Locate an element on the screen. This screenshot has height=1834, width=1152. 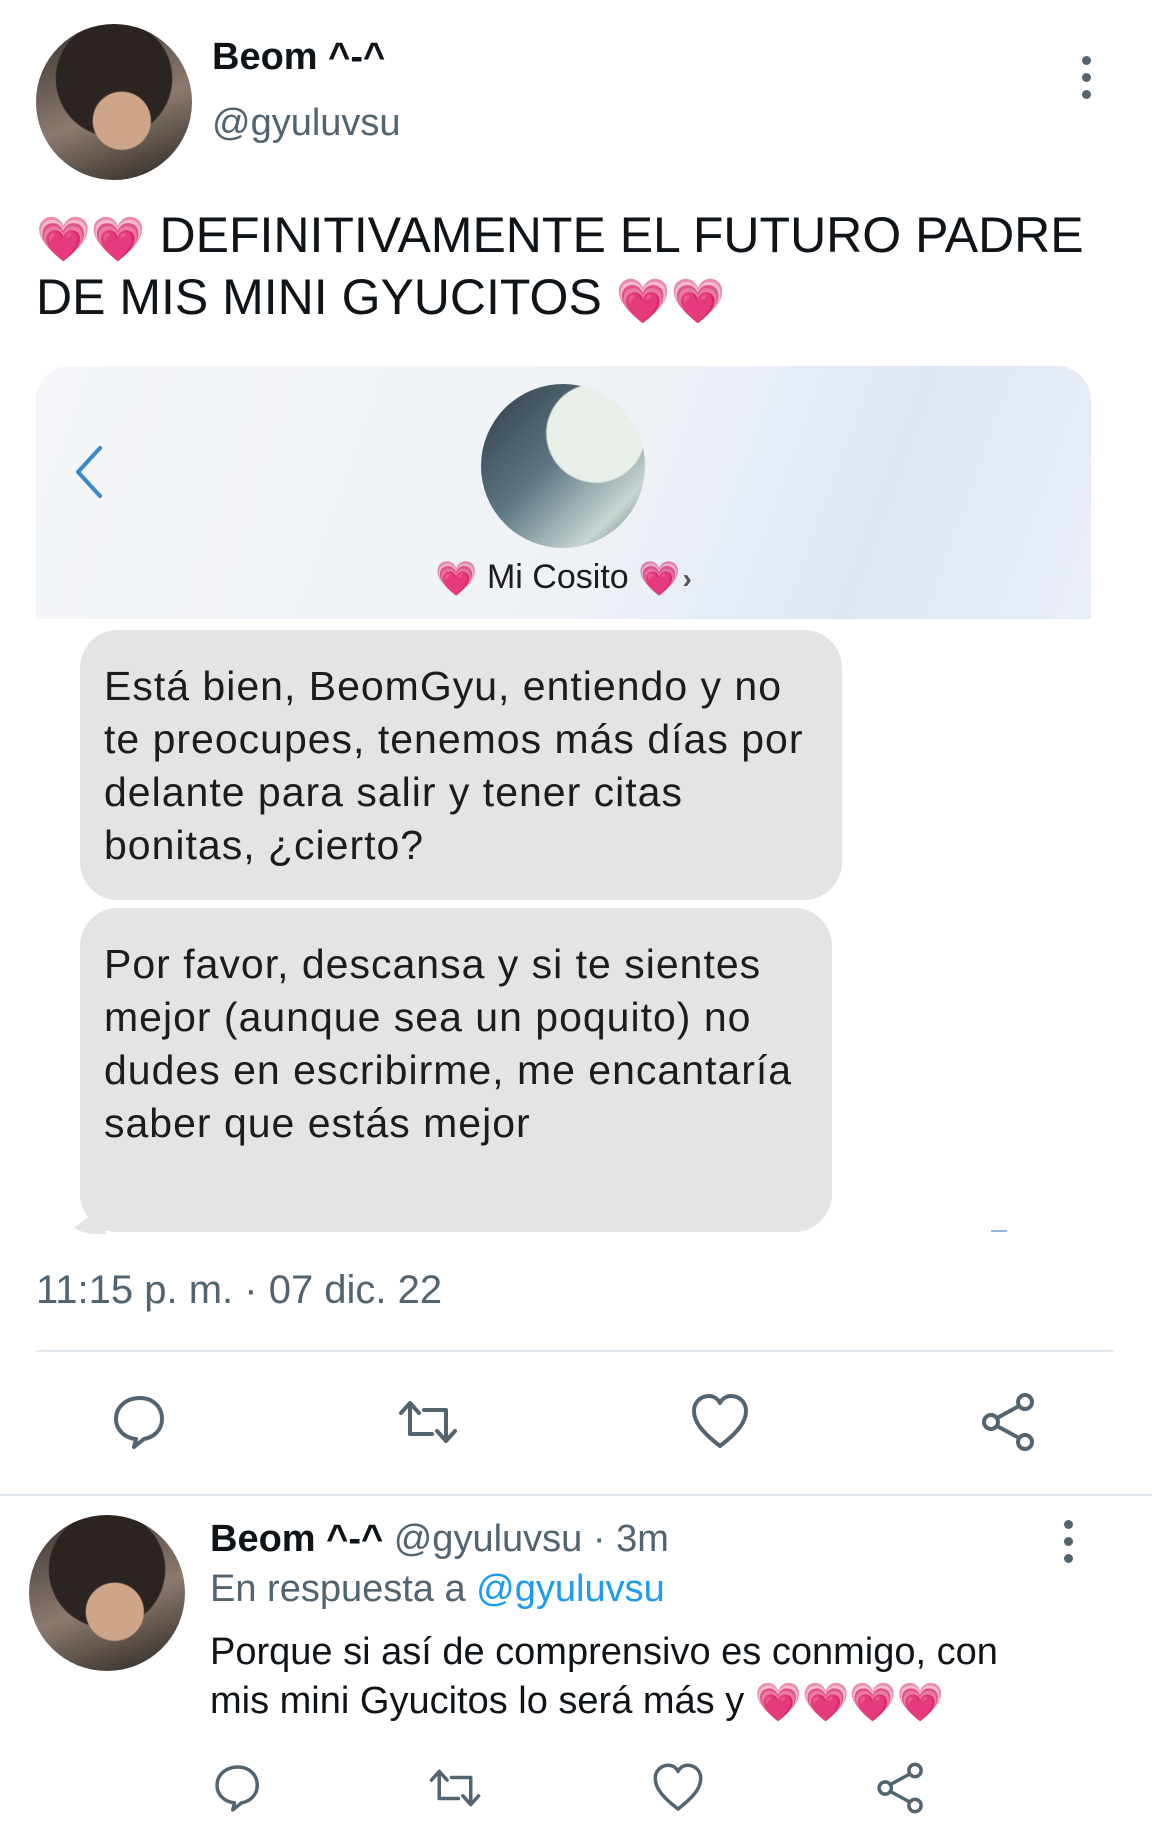
author-handle: @gyuluvsu is located at coordinates (306, 123).